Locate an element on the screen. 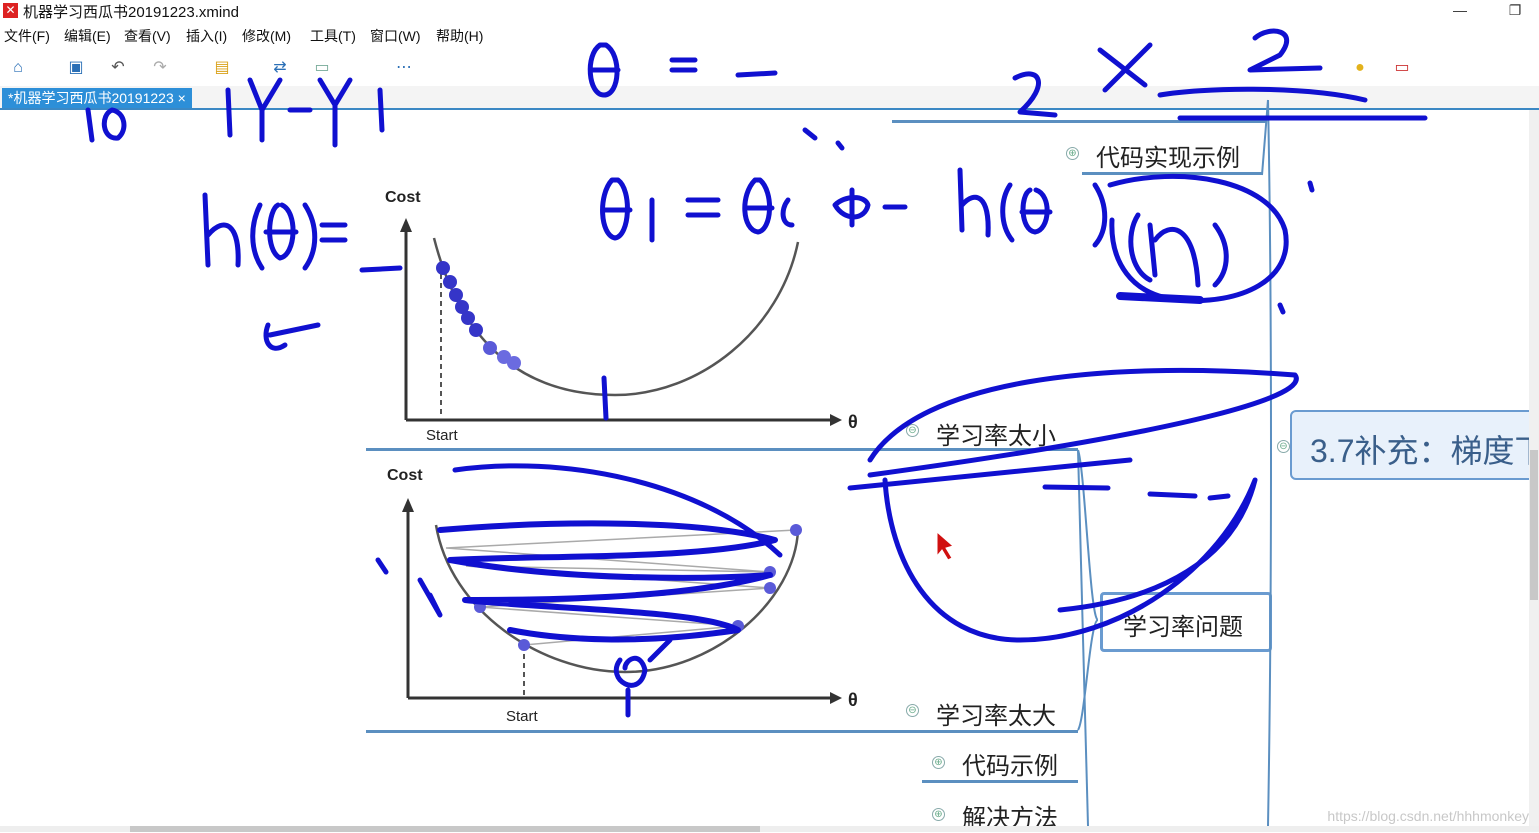 This screenshot has height=833, width=1539. ink-dashes is located at coordinates (1136, 492).